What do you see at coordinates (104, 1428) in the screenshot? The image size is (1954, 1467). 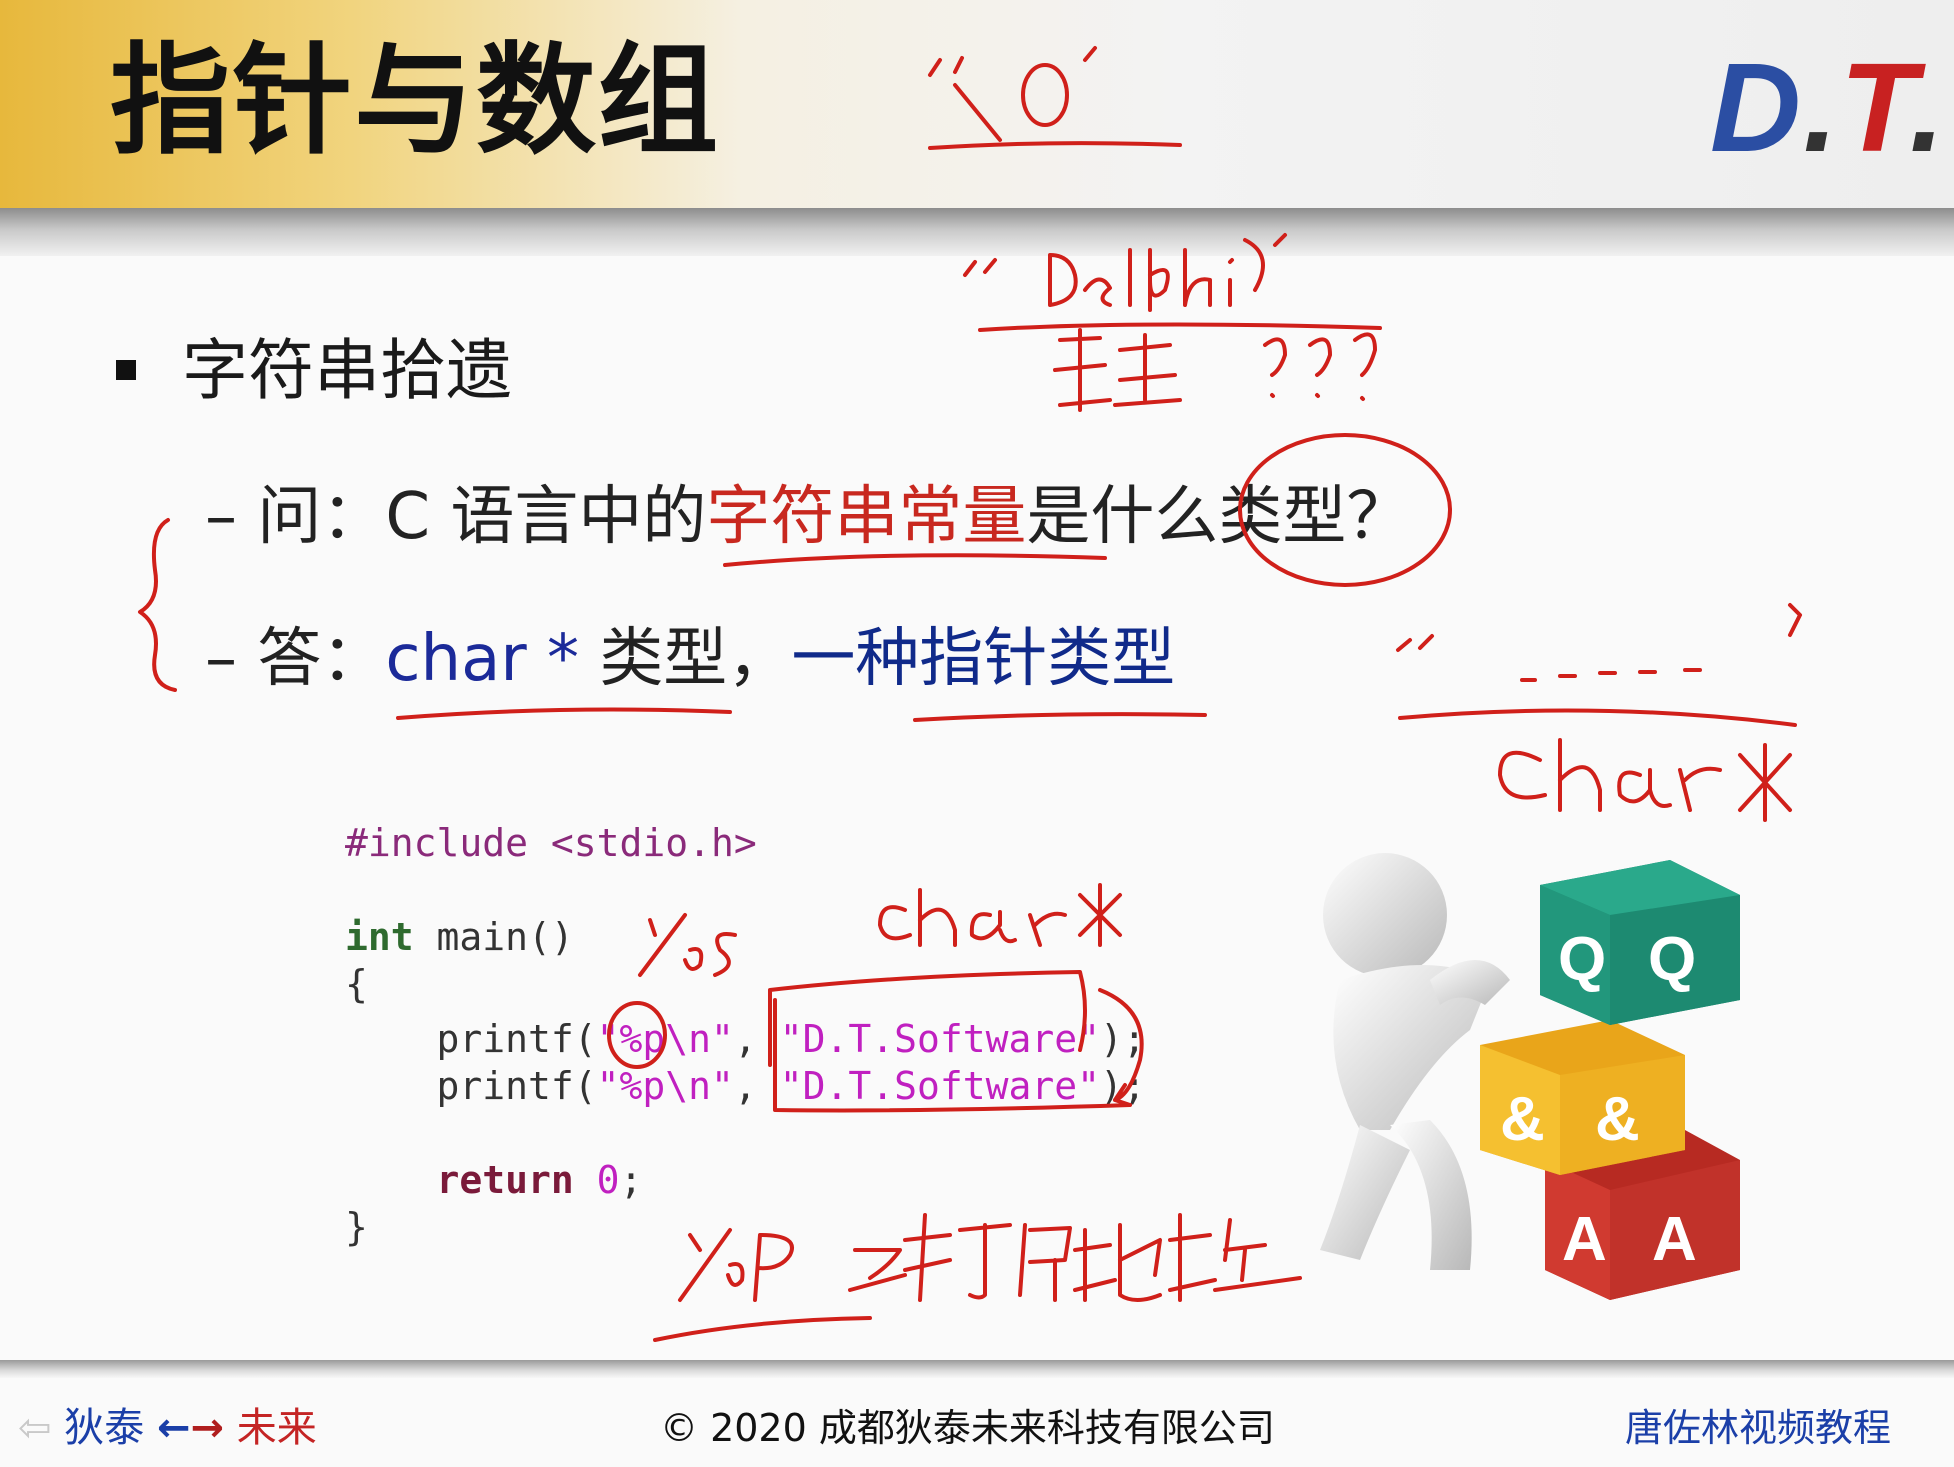 I see `footer-ditai: 狄泰` at bounding box center [104, 1428].